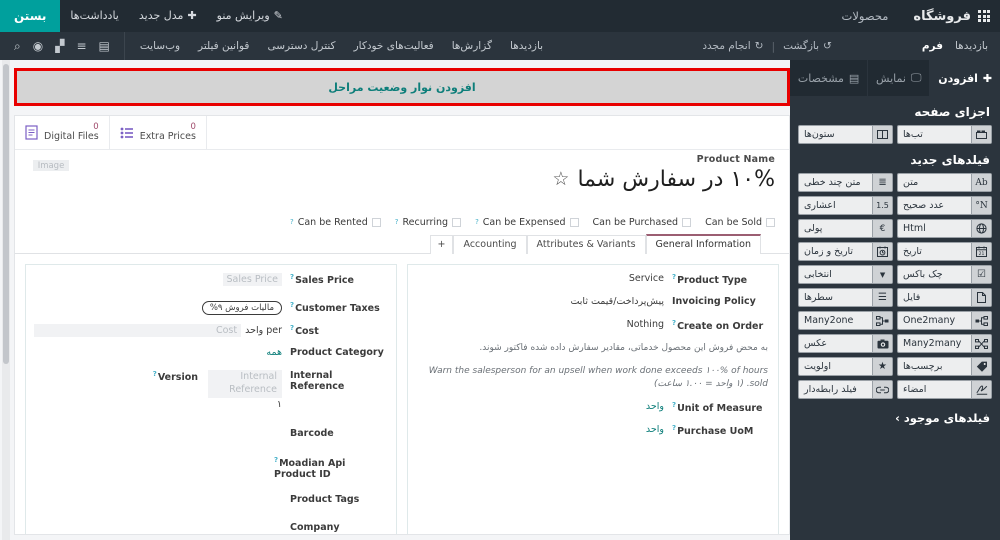 The image size is (1000, 540). What do you see at coordinates (845, 251) in the screenshot?
I see `field-type-datetime: تاریخ و زمان` at bounding box center [845, 251].